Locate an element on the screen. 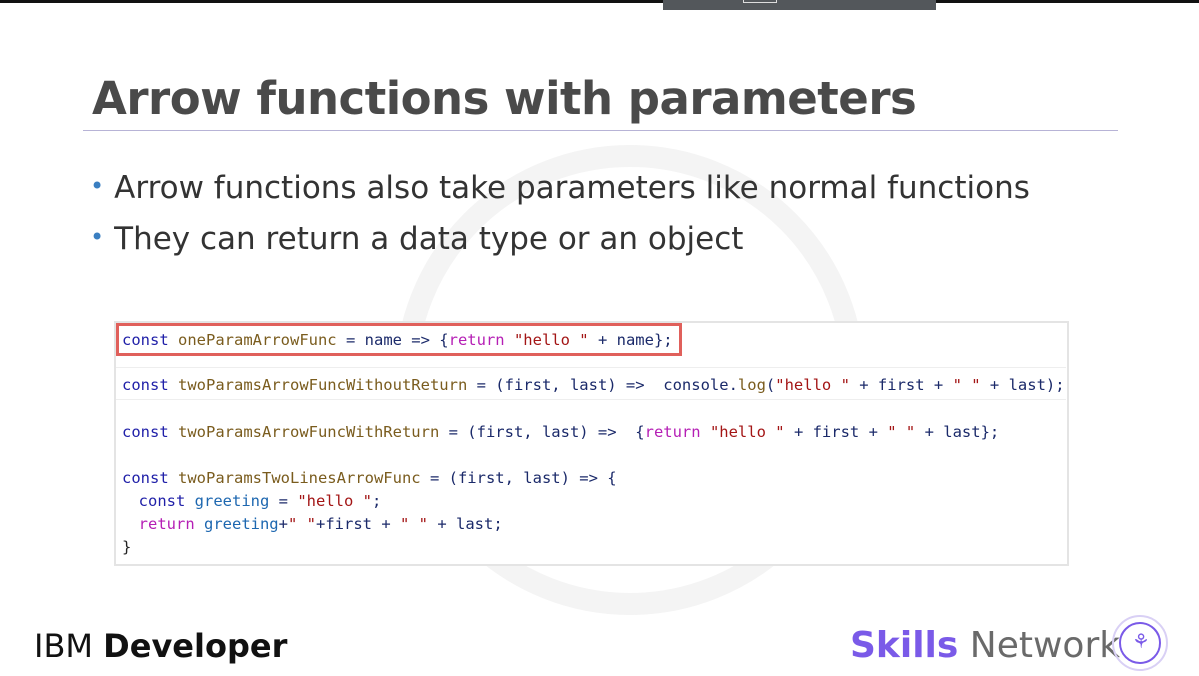 This screenshot has height=676, width=1199. skills-network-tree-icon: ⚘ is located at coordinates (1140, 643).